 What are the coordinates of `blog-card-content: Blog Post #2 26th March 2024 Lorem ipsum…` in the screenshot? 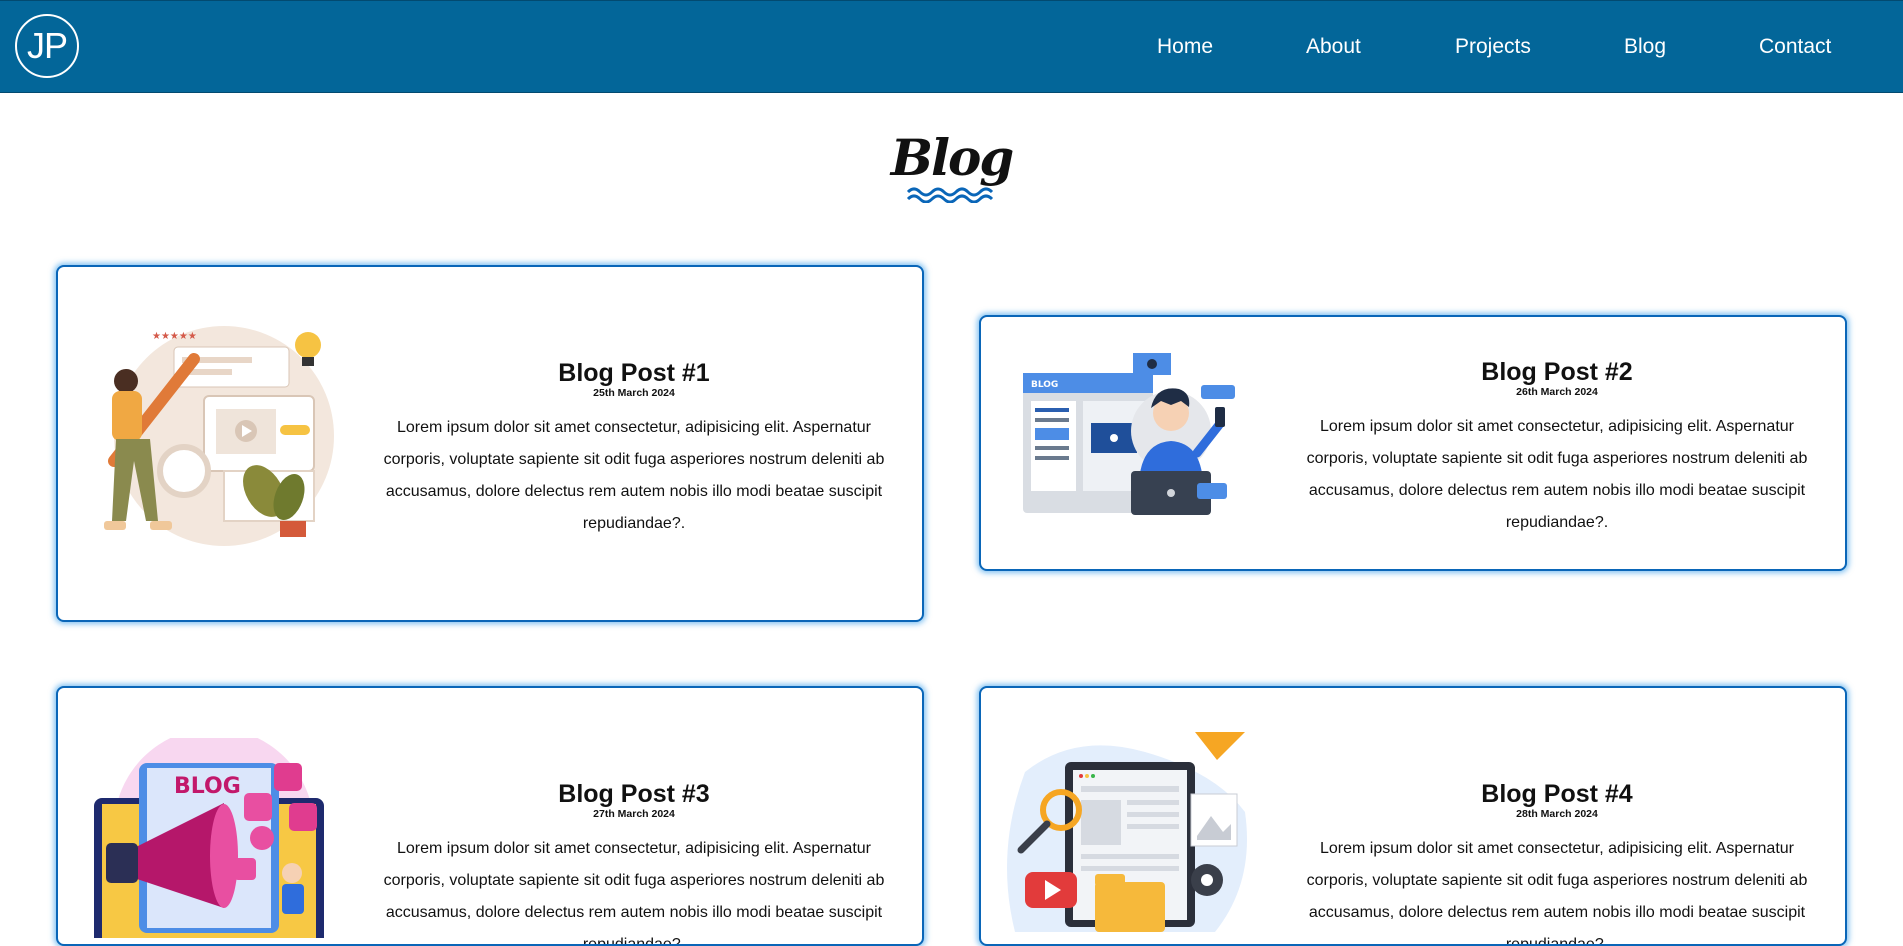 It's located at (1557, 448).